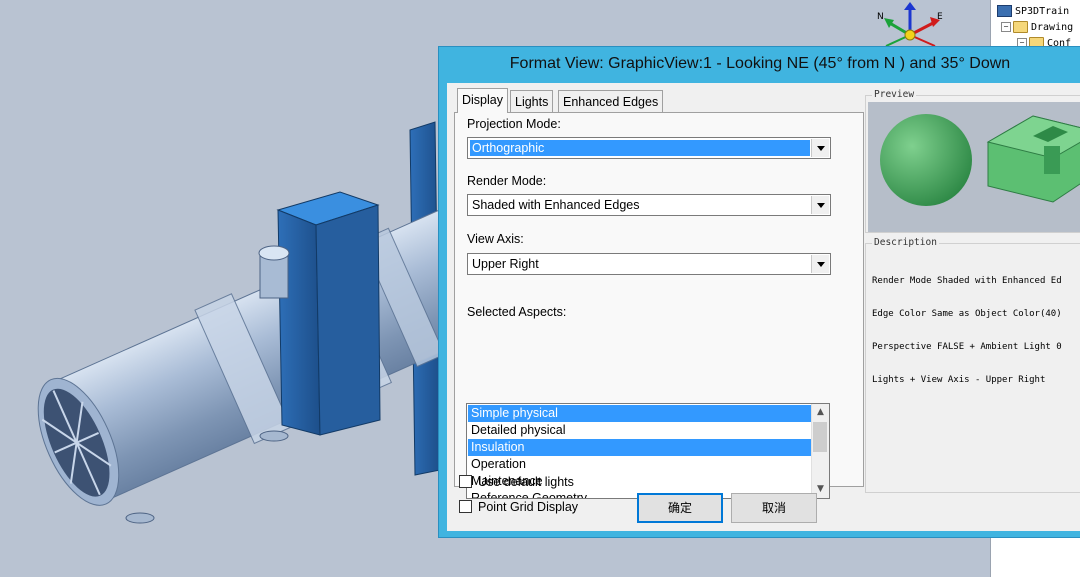 Image resolution: width=1080 pixels, height=577 pixels. Describe the element at coordinates (894, 94) in the screenshot. I see `preview-caption: Preview` at that location.